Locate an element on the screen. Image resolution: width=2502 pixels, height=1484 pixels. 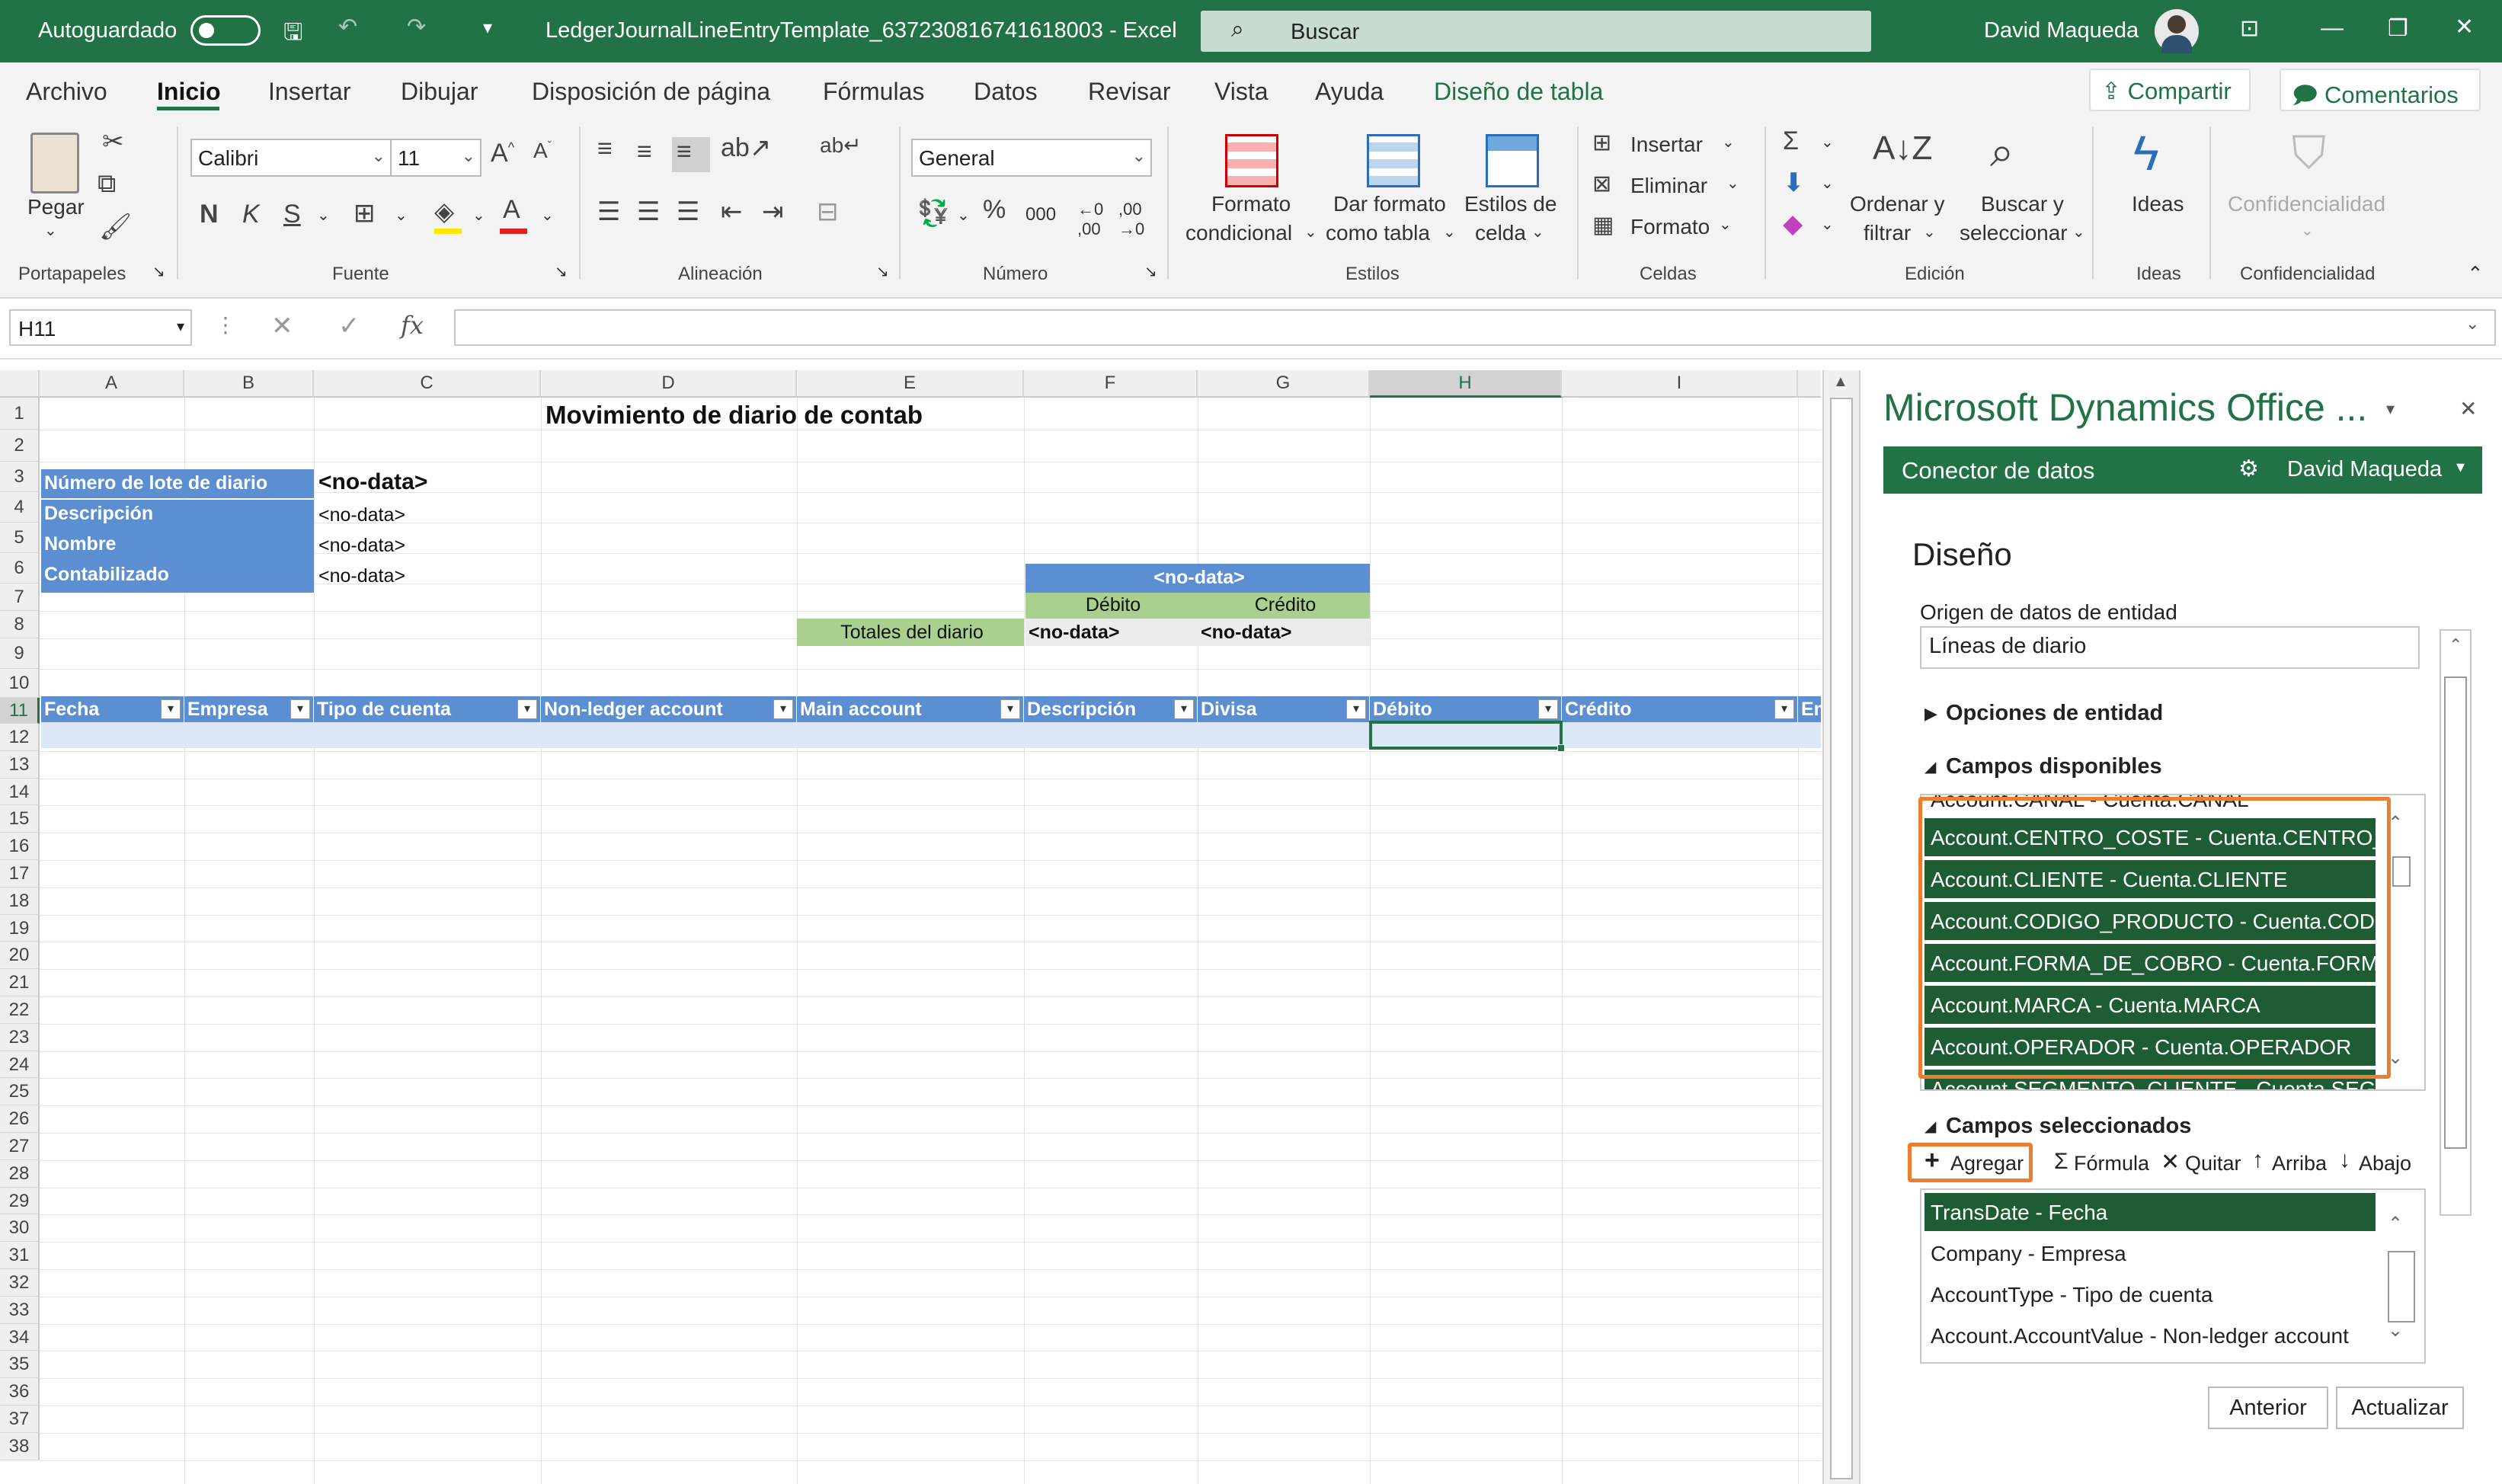
select-all-corner is located at coordinates (20, 384).